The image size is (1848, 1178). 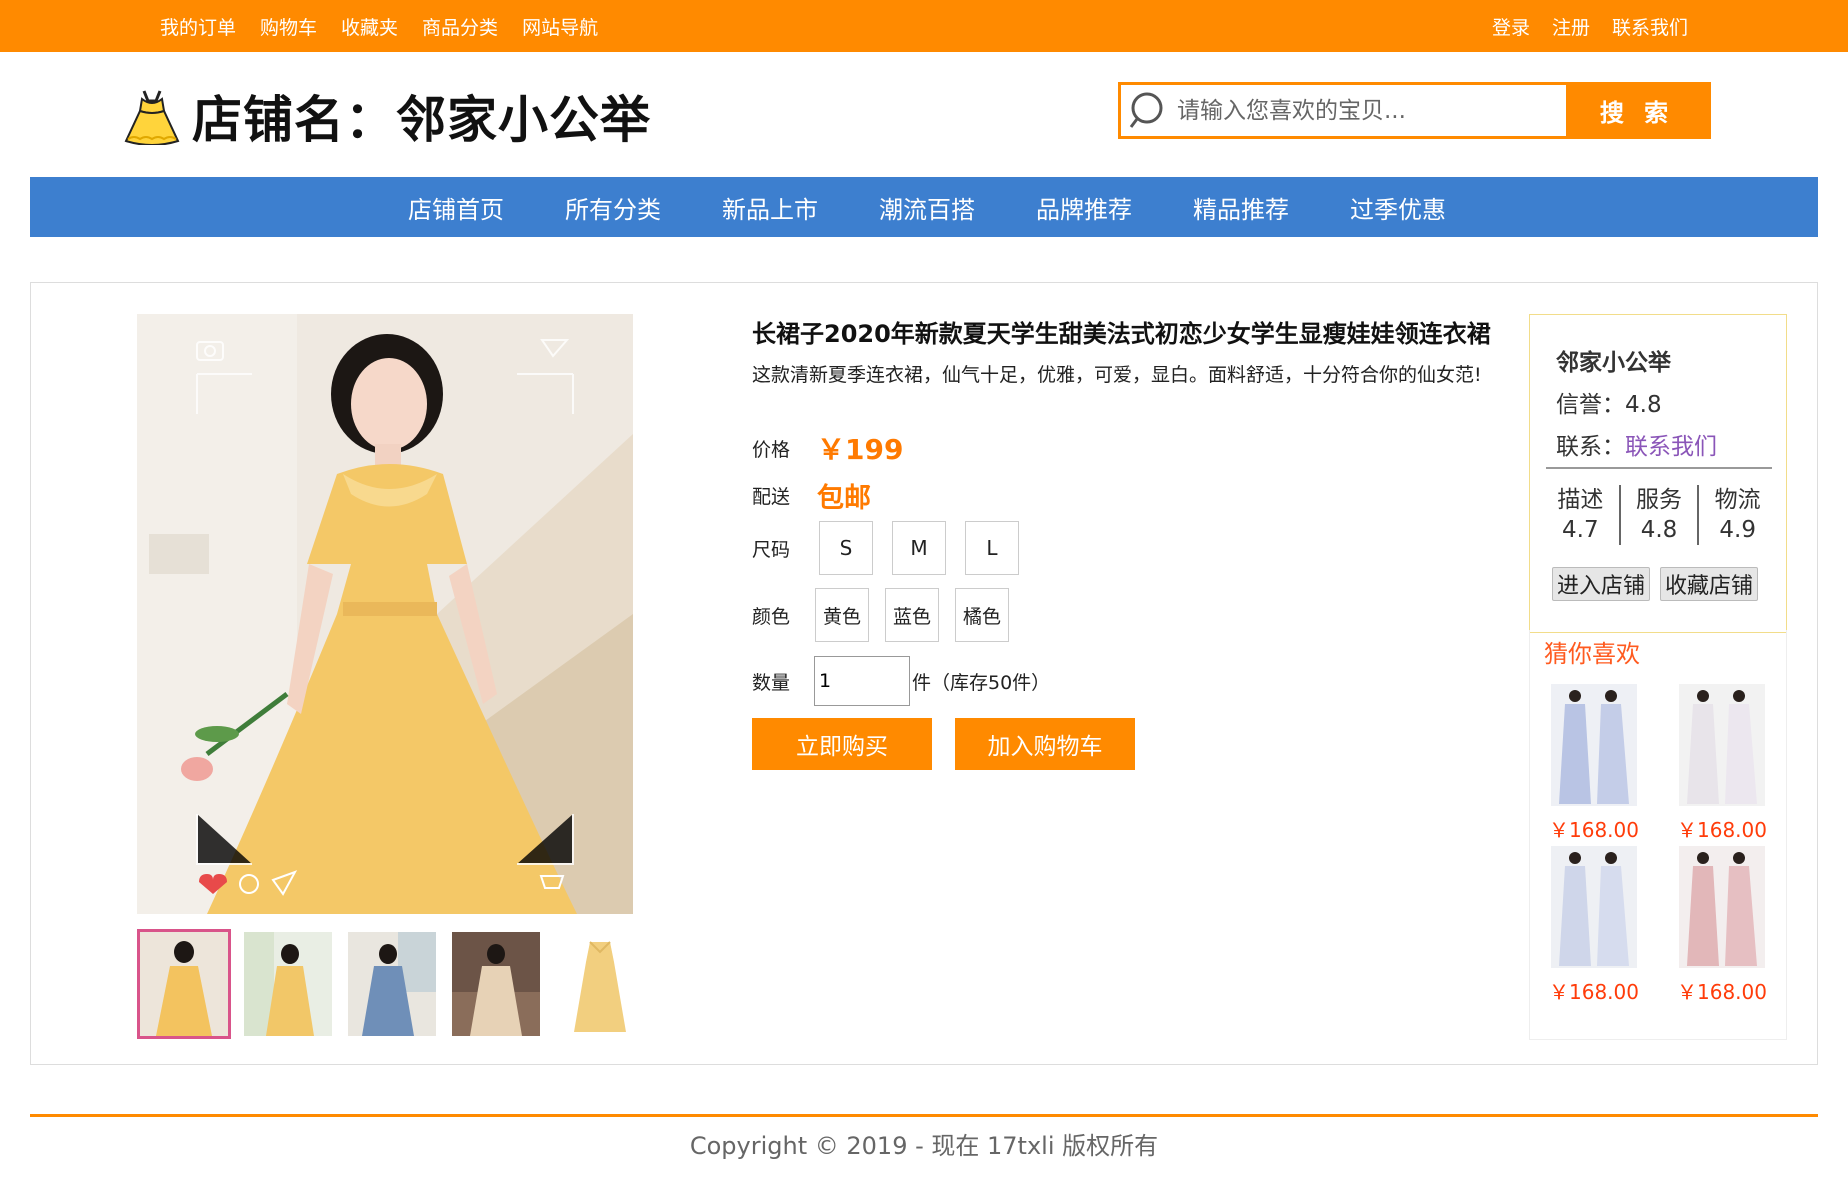 I want to click on shop-logo: 店铺名：邻家小公举, so click(x=387, y=116).